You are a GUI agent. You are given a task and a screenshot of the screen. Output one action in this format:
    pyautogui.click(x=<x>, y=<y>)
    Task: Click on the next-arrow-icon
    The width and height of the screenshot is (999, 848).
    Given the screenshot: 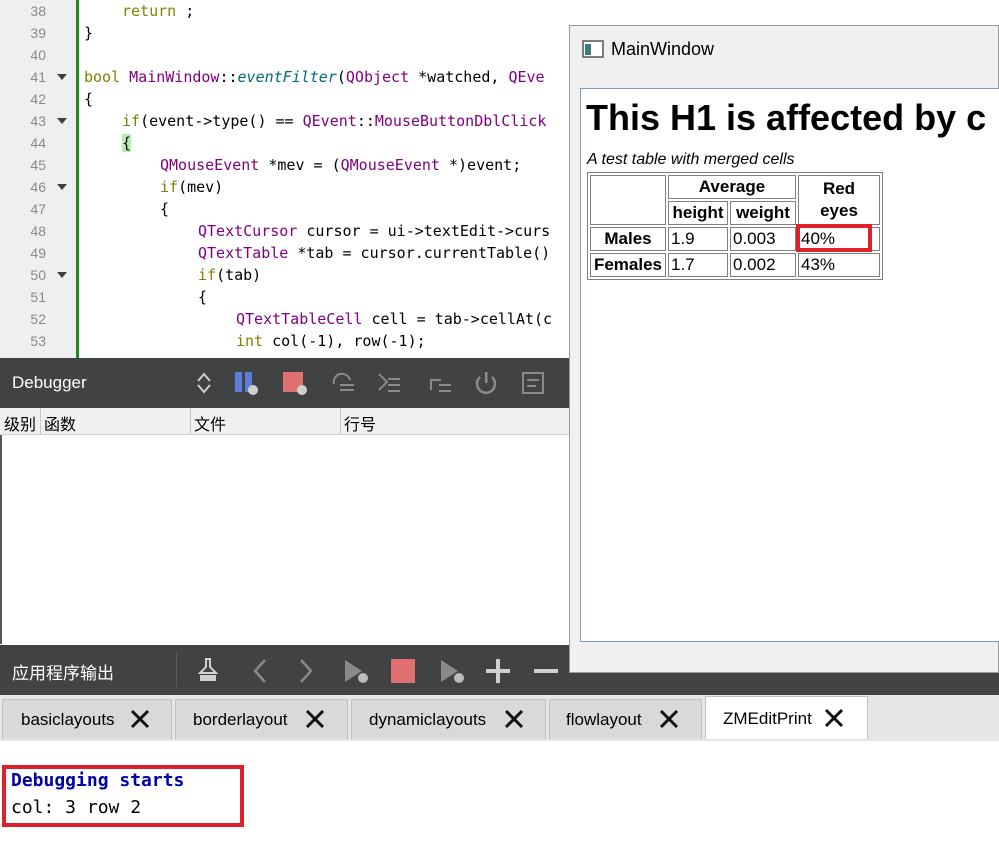 What is the action you would take?
    pyautogui.click(x=306, y=671)
    